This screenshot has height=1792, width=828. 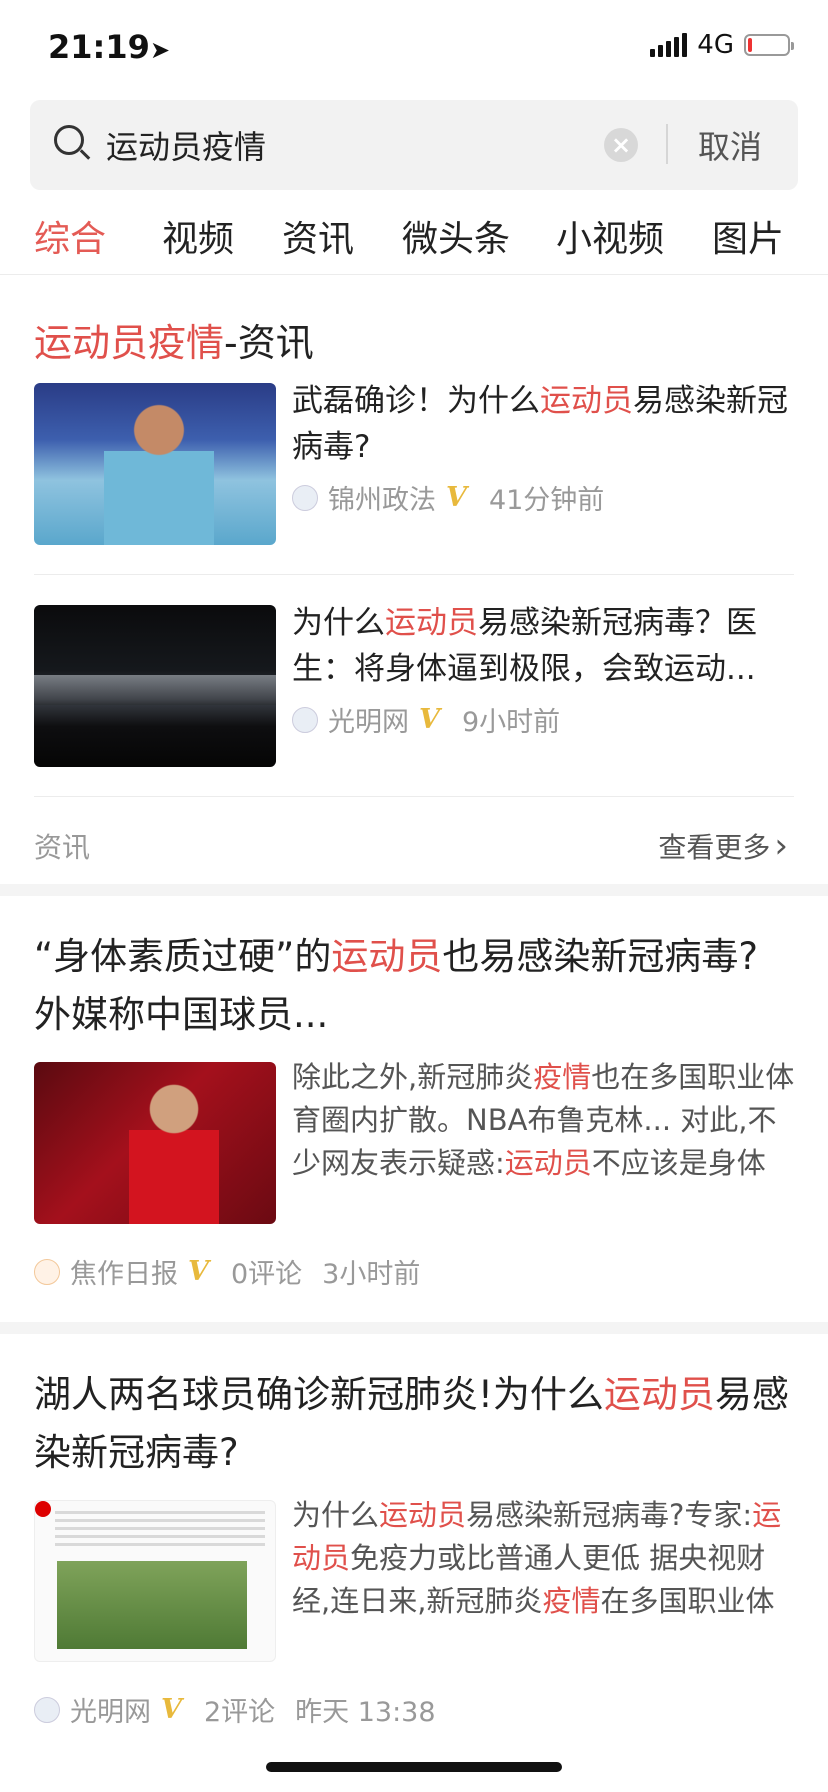 I want to click on news-source: 光明网, so click(x=368, y=719).